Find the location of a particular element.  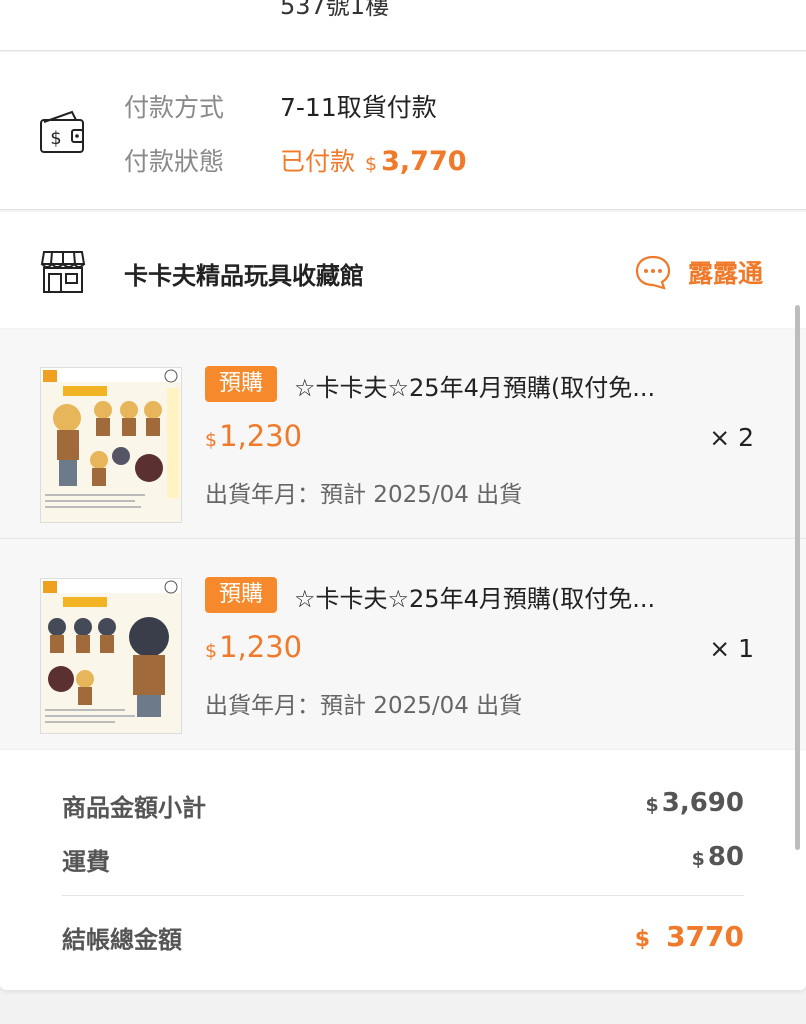

shipping-fee-label: 運費 is located at coordinates (86, 862).